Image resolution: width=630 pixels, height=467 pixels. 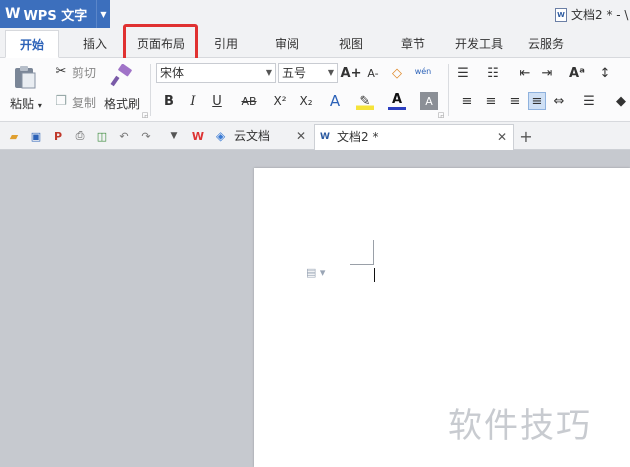 I want to click on customize-toolbar-icon: ▼, so click(x=174, y=136).